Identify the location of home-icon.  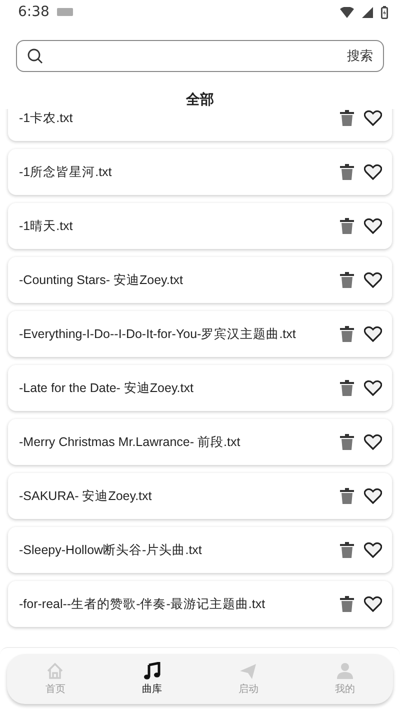
(55, 671).